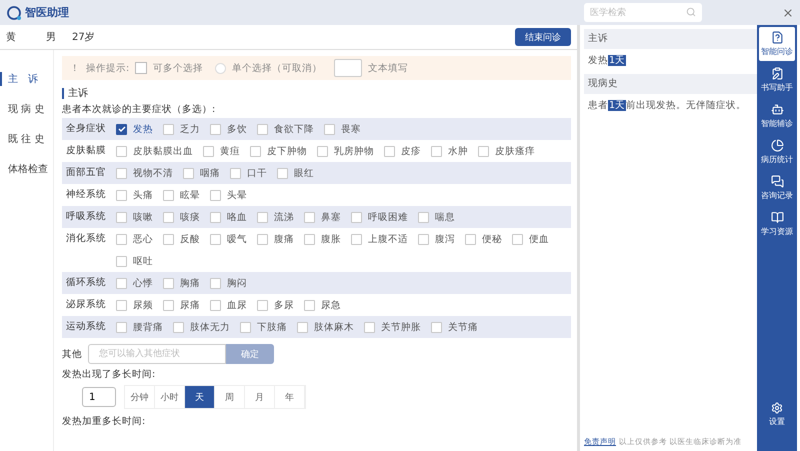  Describe the element at coordinates (278, 151) in the screenshot. I see `symptom-option: 皮下肿物` at that location.